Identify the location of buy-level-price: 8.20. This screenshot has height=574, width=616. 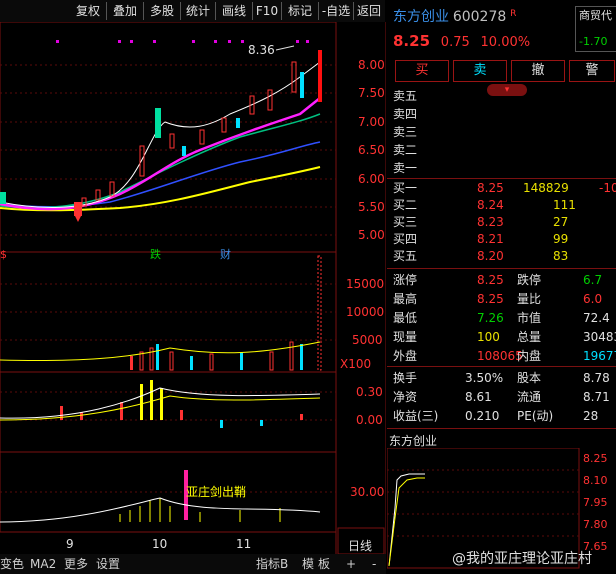
(490, 256).